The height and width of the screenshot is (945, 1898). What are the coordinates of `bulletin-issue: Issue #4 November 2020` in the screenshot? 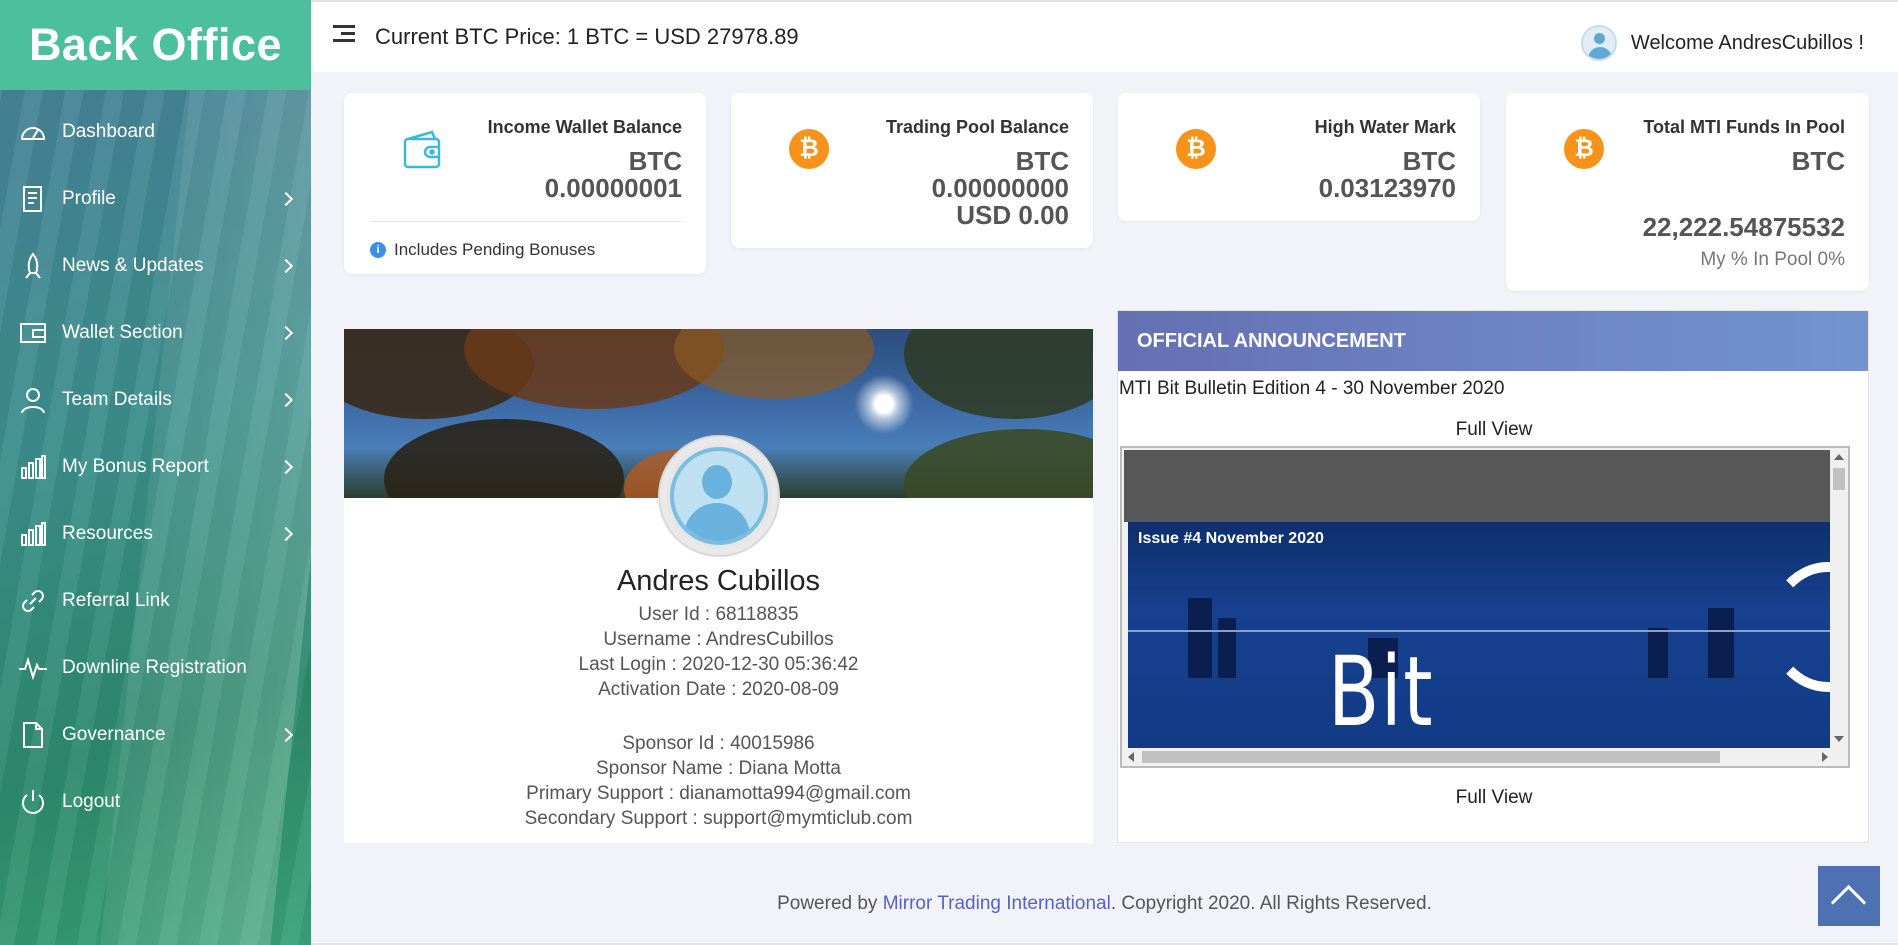 It's located at (1231, 538).